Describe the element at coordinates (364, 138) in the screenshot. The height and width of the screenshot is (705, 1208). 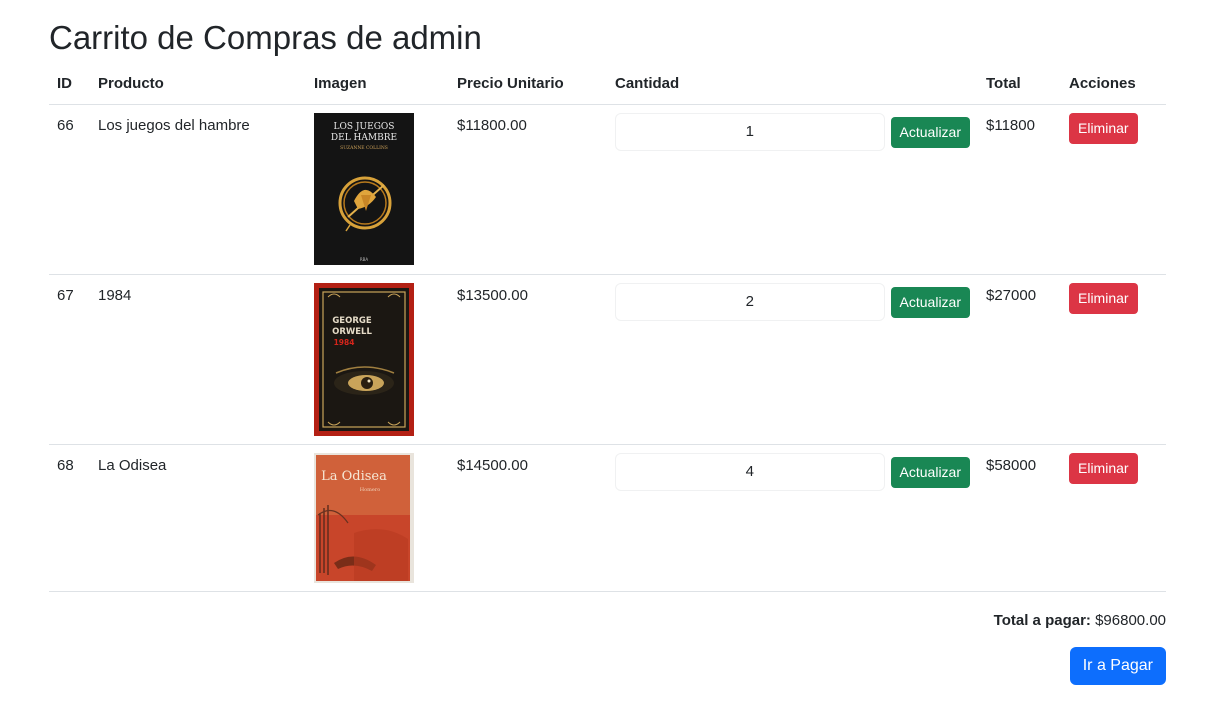
I see `cover-line2: DEL HAMBRE` at that location.